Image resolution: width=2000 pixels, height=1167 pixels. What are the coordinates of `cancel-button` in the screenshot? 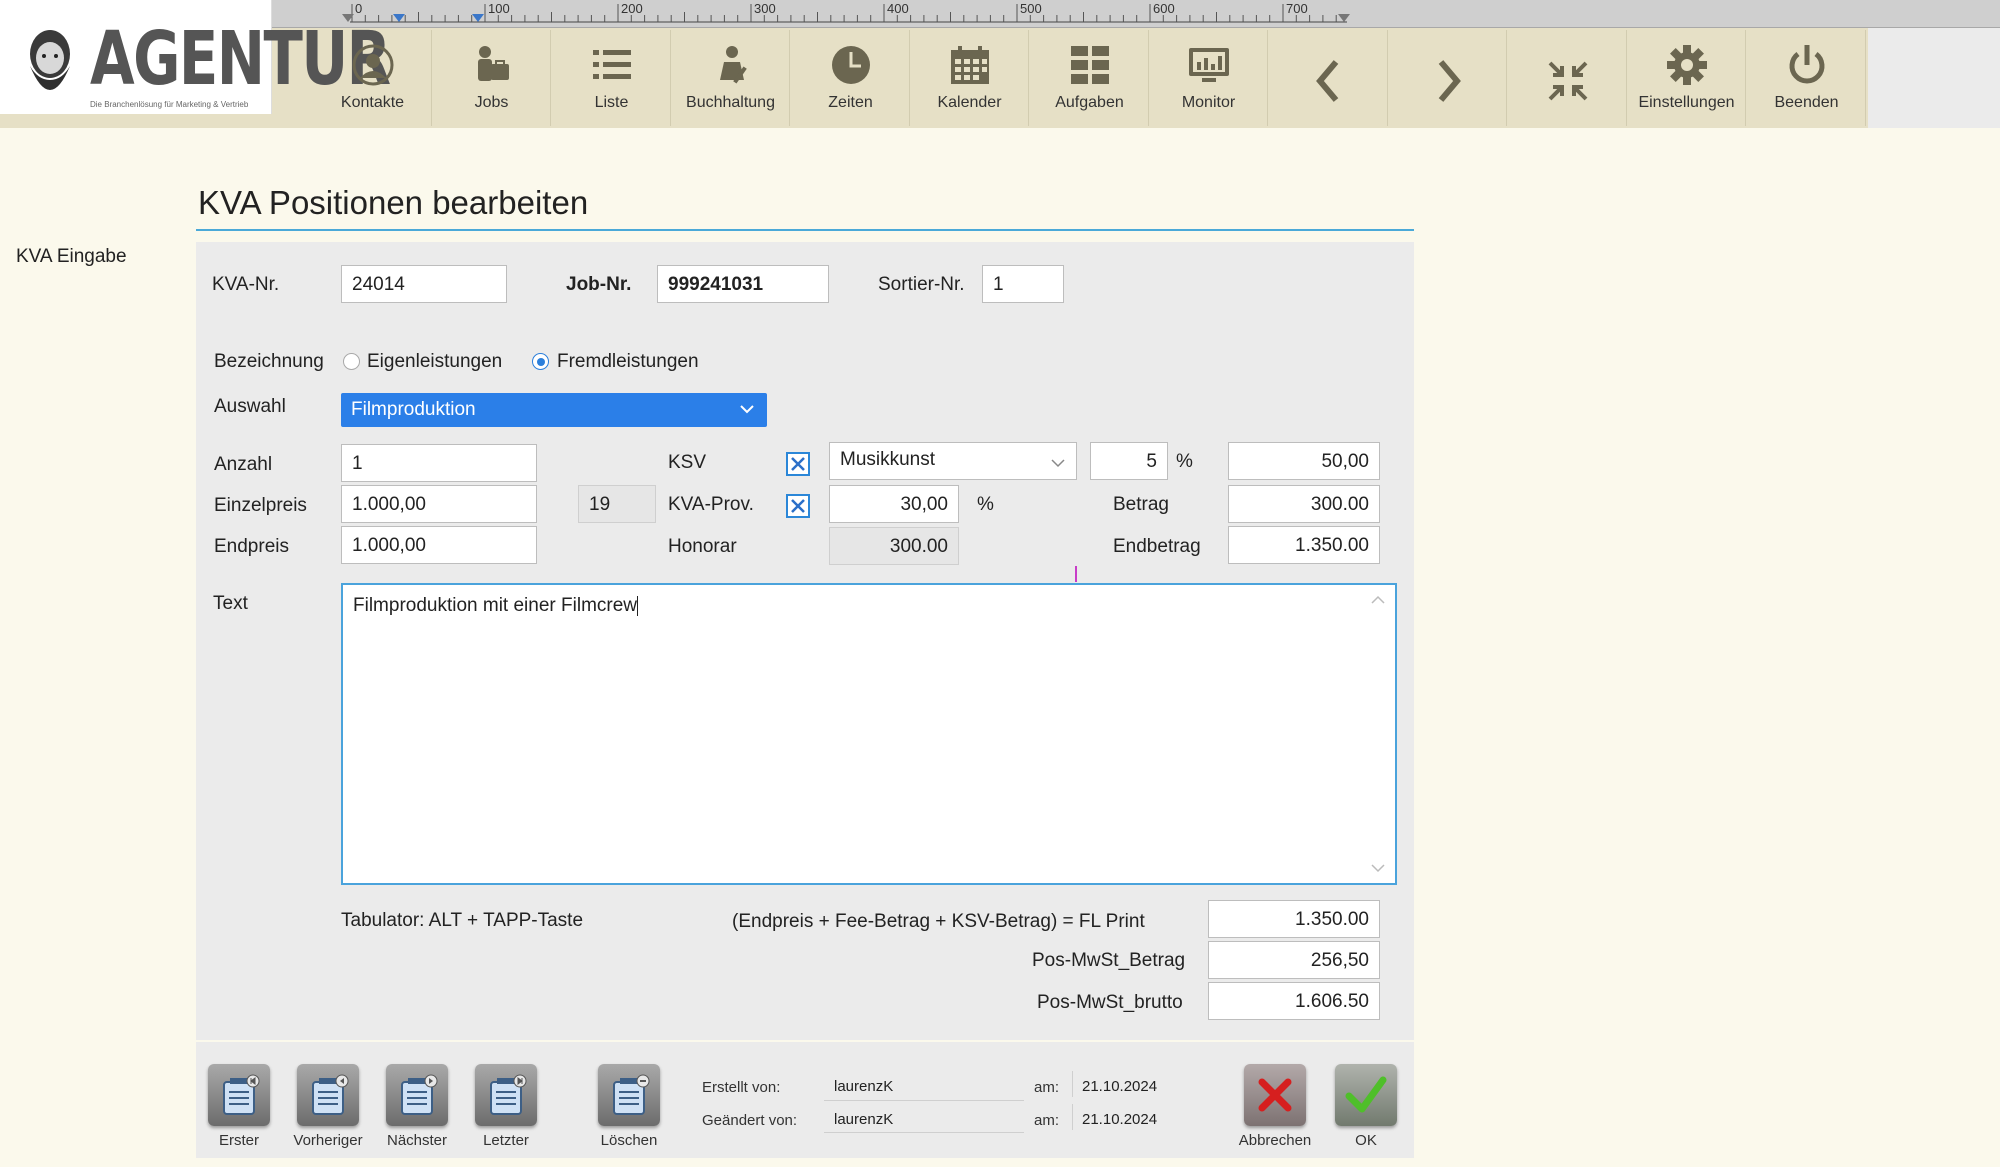 It's located at (1275, 1095).